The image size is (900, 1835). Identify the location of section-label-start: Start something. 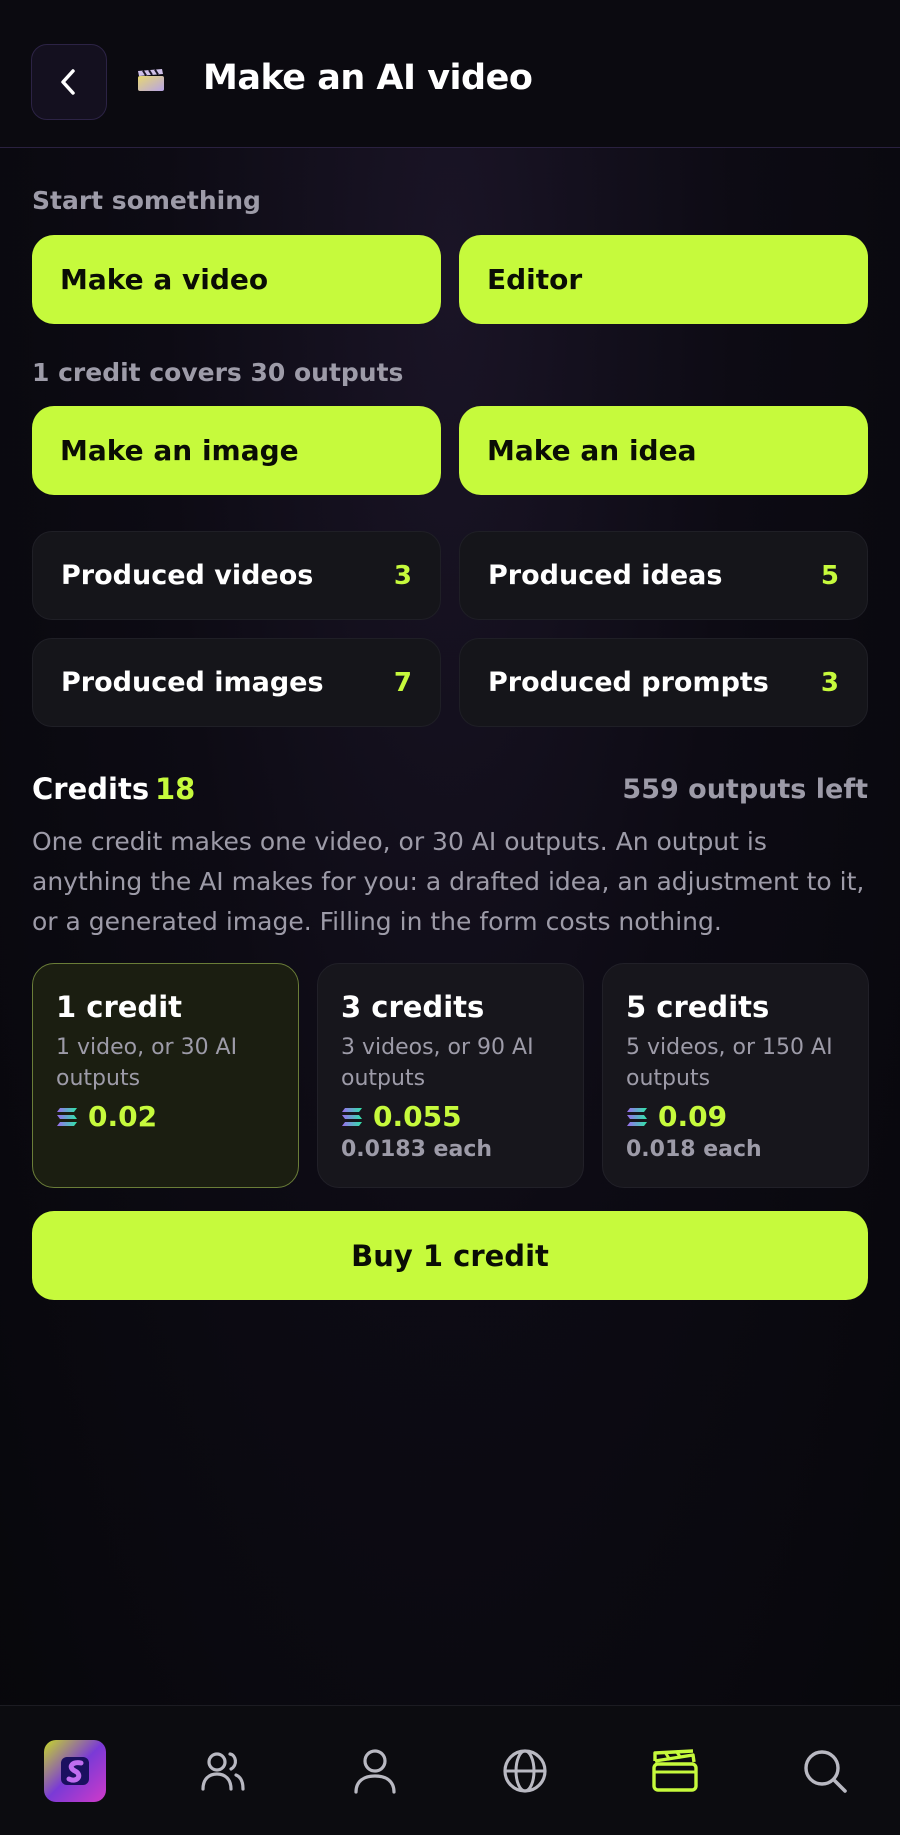
(146, 200).